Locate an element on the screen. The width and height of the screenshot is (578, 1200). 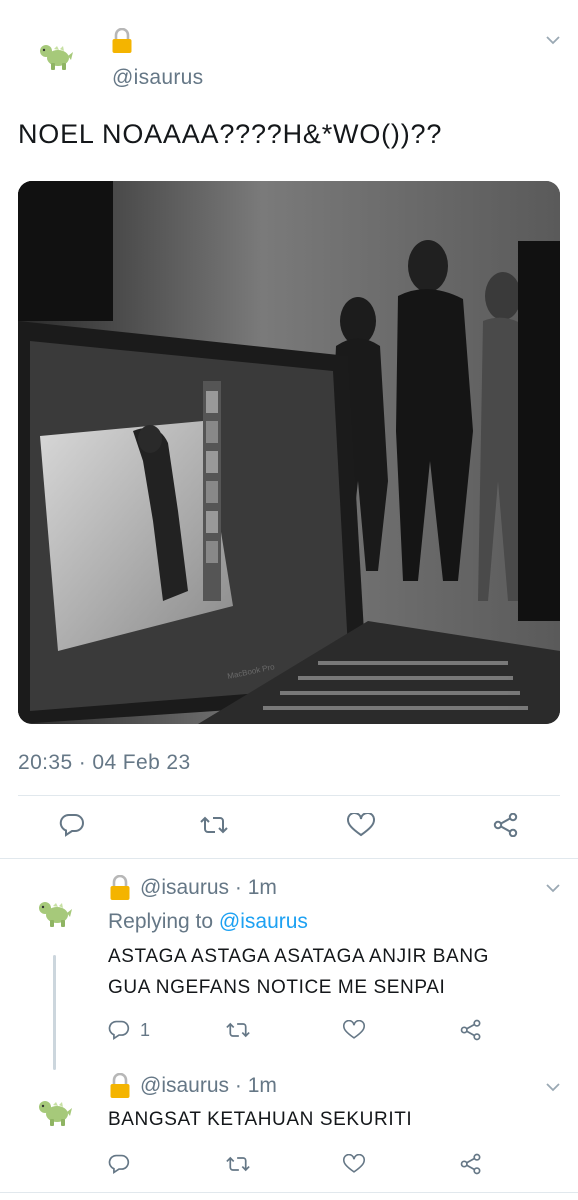
thread-line is located at coordinates (54, 1012).